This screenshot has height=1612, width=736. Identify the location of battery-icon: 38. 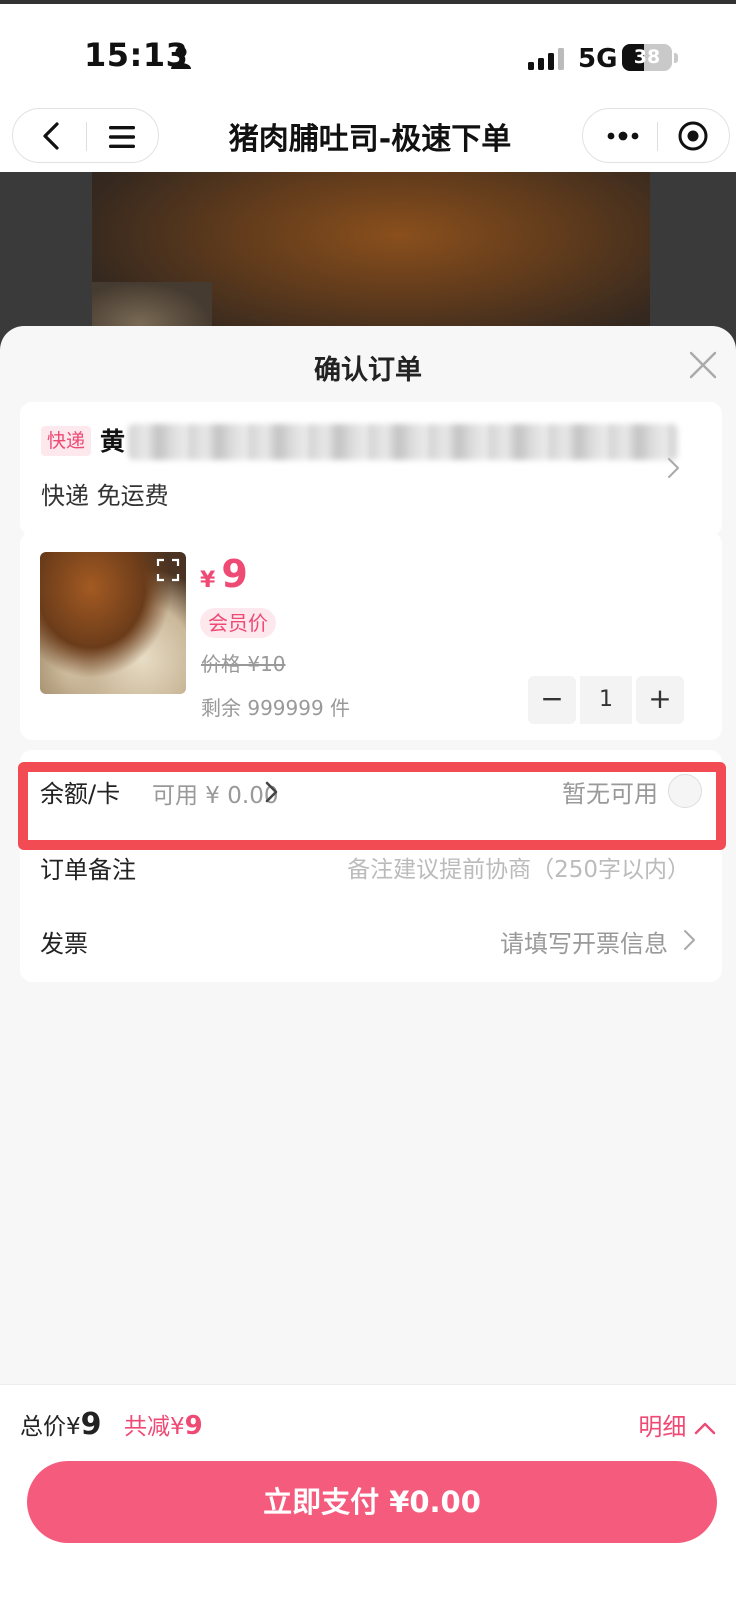
(647, 57).